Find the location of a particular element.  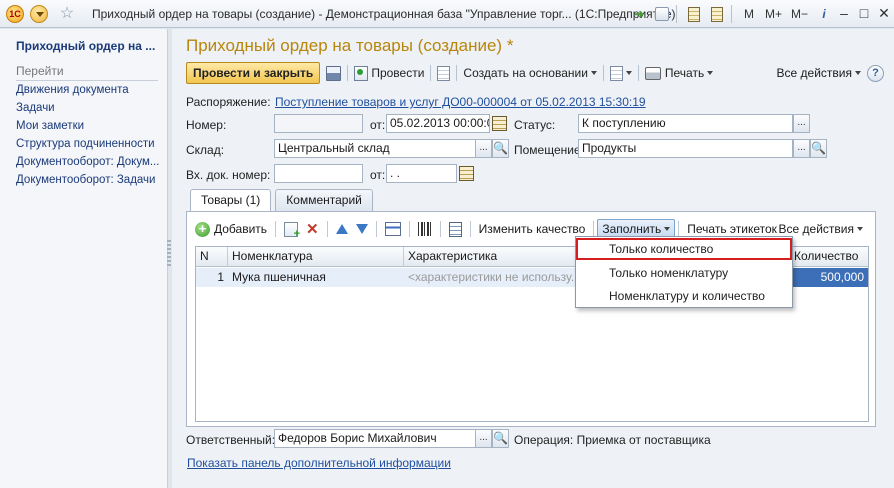

incoming-number-field is located at coordinates (318, 173).